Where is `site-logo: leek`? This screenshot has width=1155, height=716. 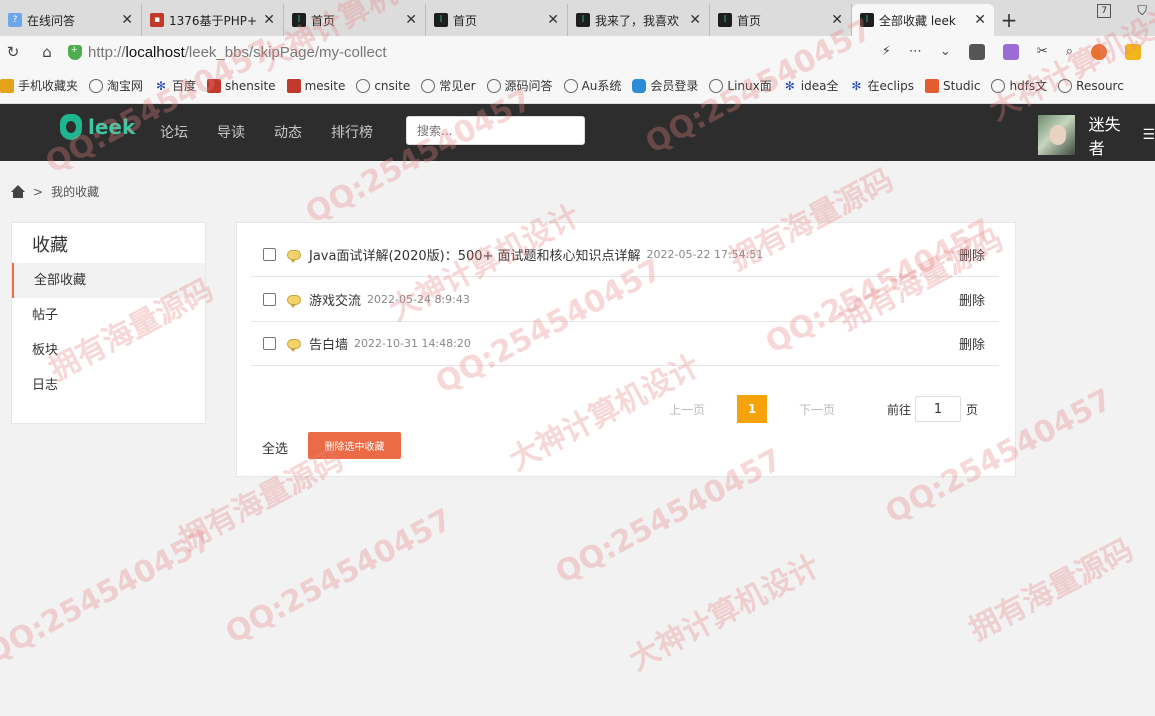
site-logo: leek is located at coordinates (97, 127).